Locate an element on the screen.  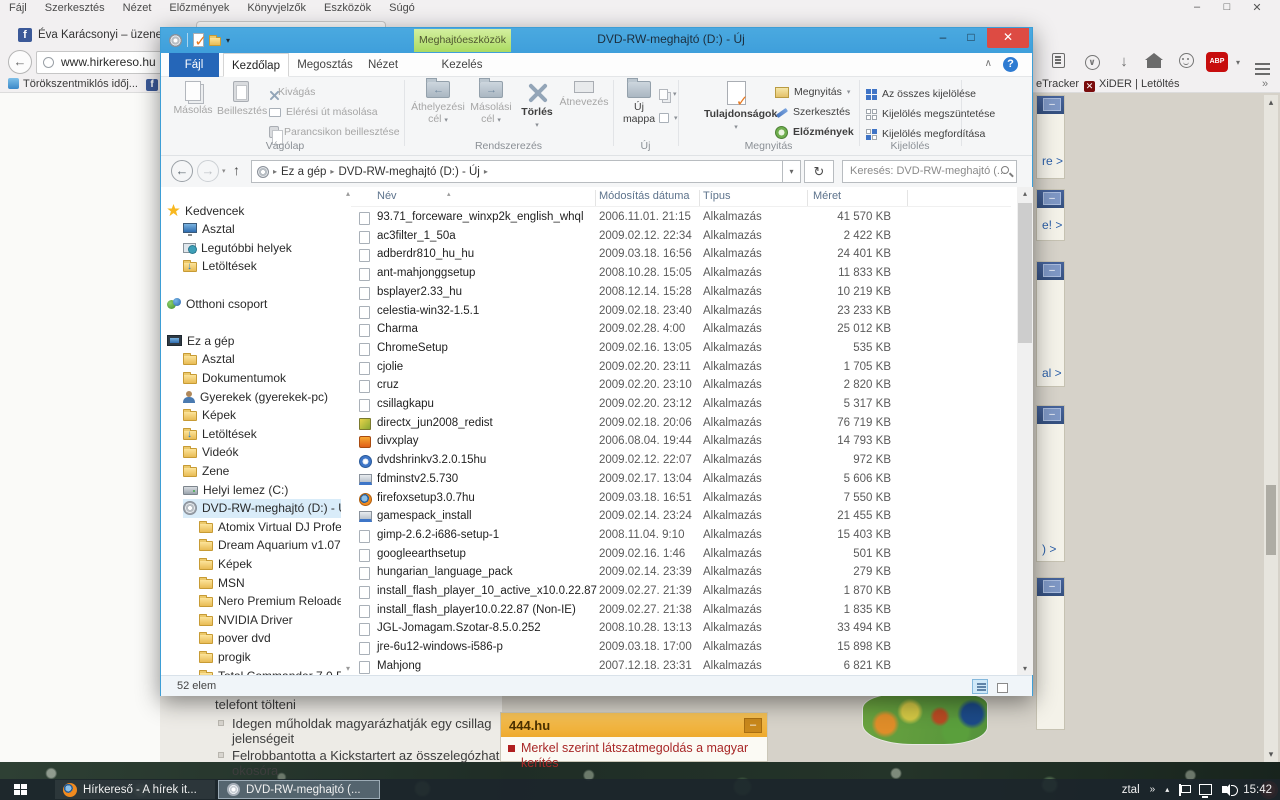
tab-fajl: Fájl is located at coordinates (194, 65).